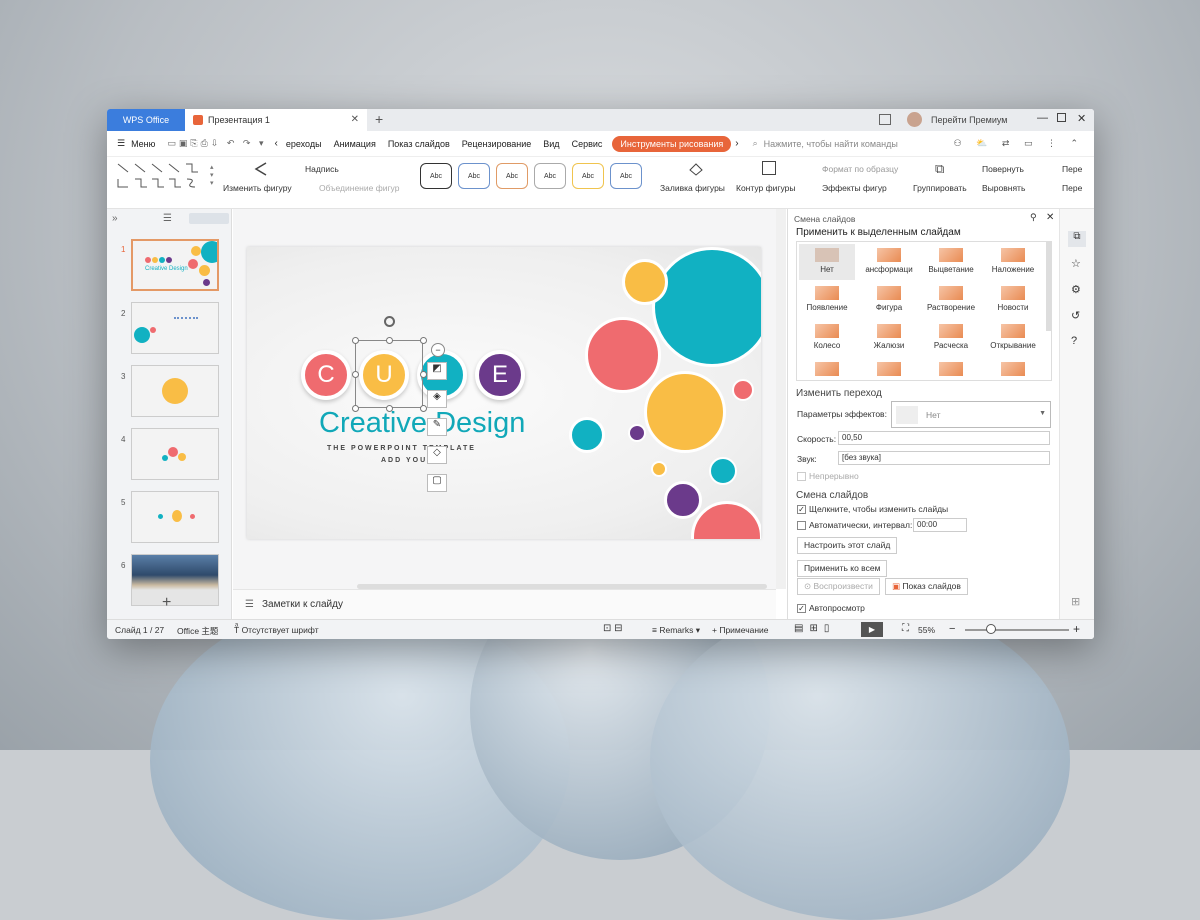  I want to click on zoom-slider, so click(1017, 630).